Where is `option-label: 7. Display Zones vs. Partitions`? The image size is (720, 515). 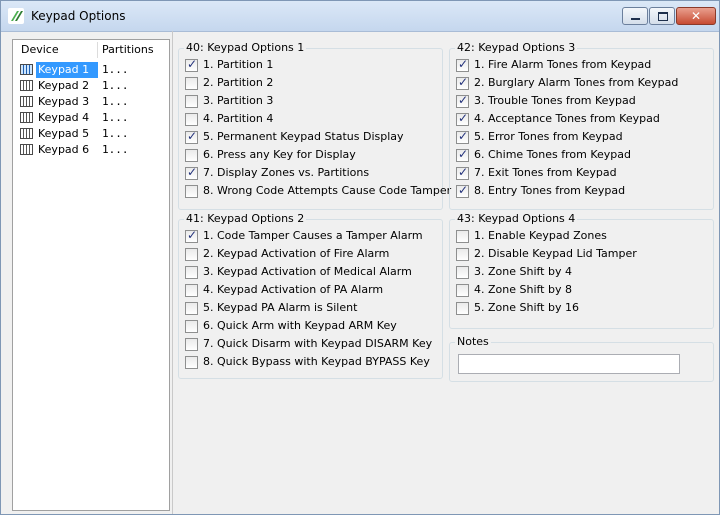
option-label: 7. Display Zones vs. Partitions is located at coordinates (286, 172).